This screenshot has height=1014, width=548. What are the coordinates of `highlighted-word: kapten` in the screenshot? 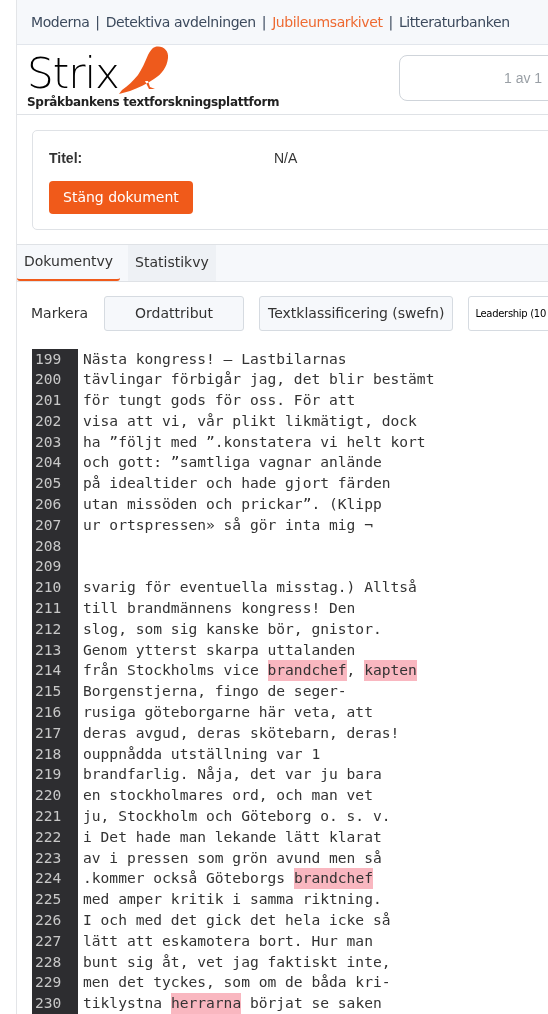 It's located at (390, 671).